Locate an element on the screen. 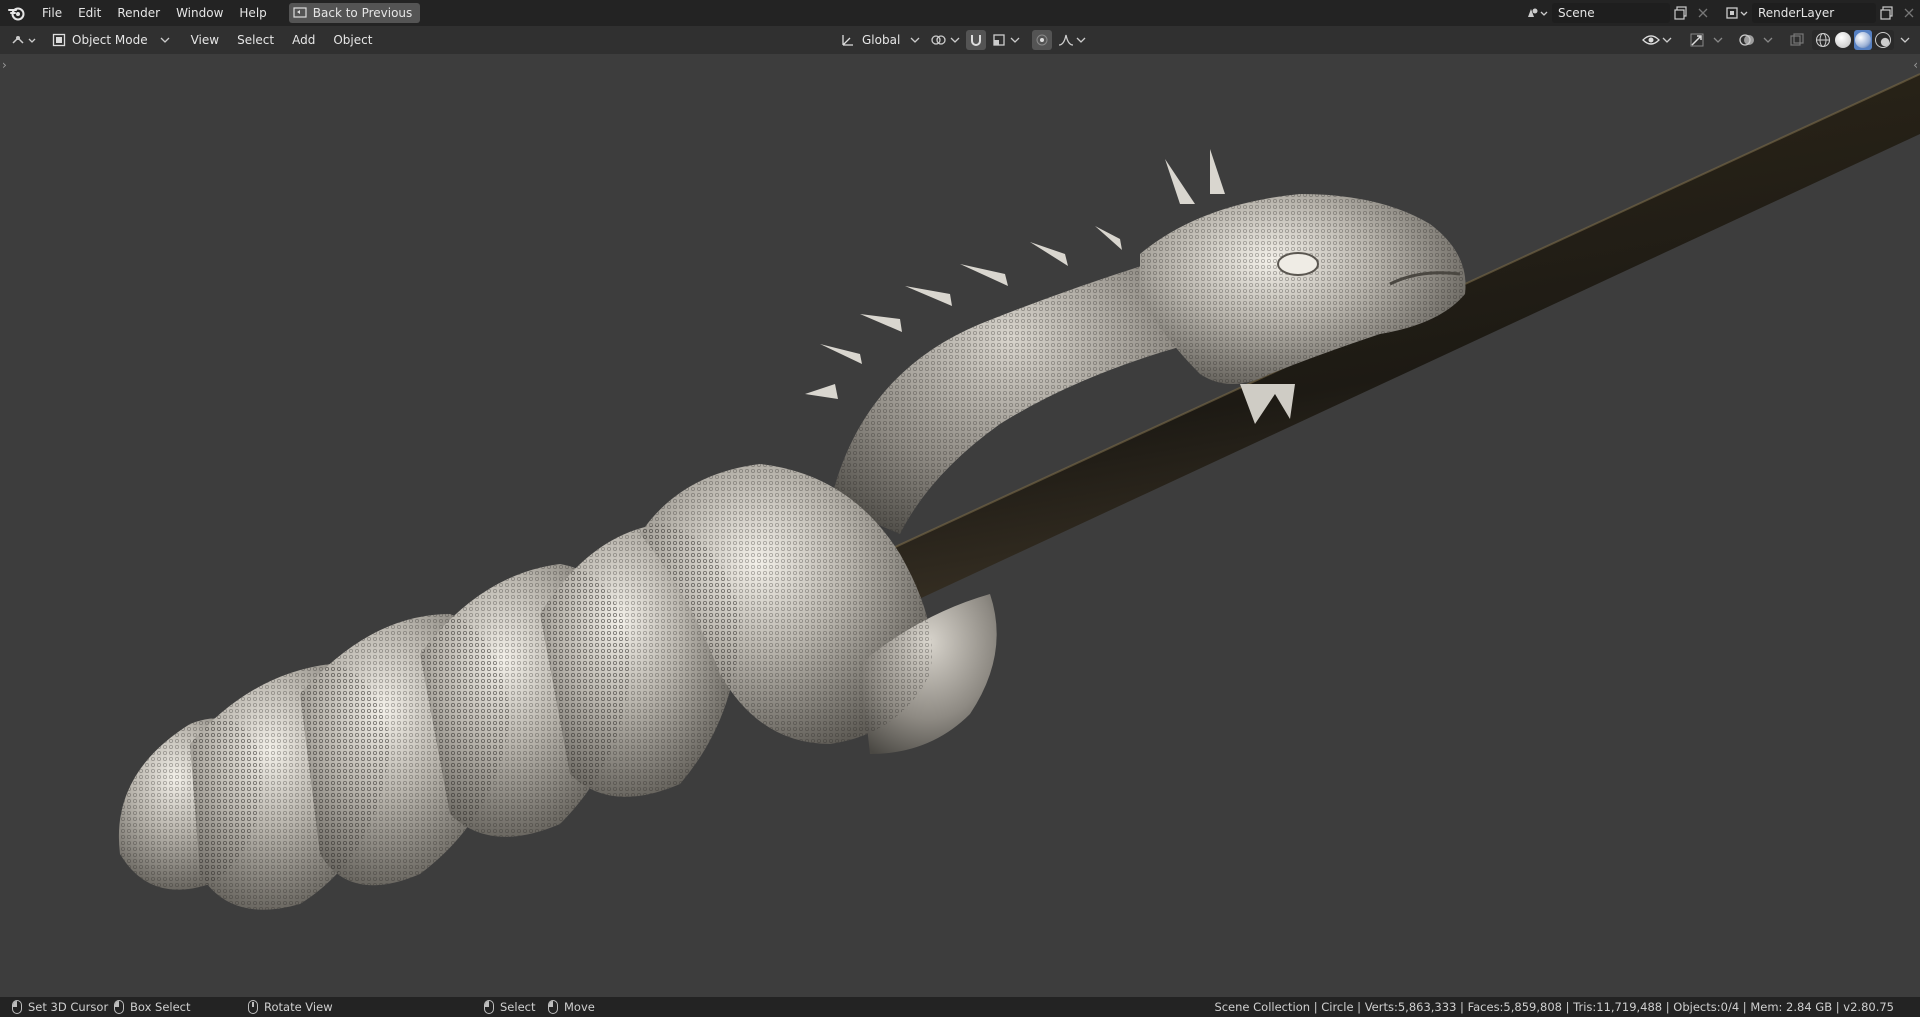 Image resolution: width=1920 pixels, height=1017 pixels. editor-type-icon is located at coordinates (25, 40).